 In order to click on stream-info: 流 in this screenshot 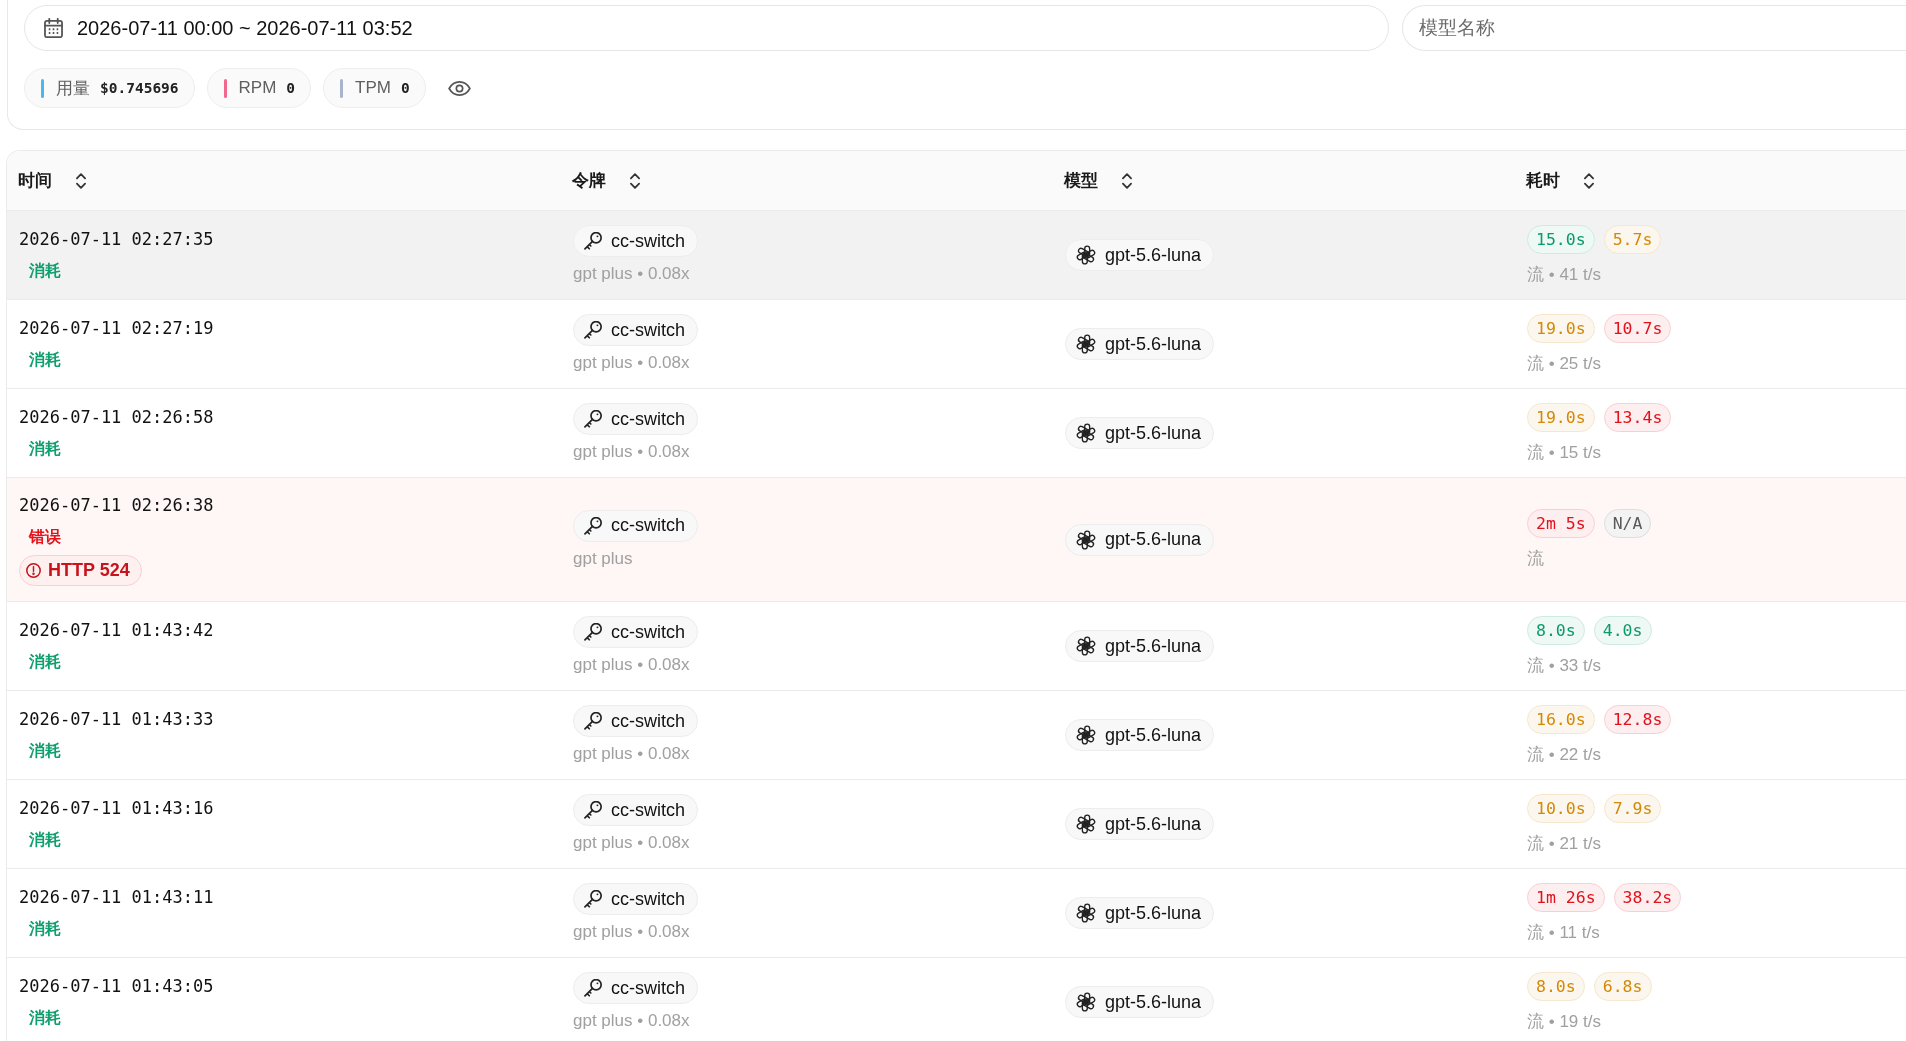, I will do `click(1535, 559)`.